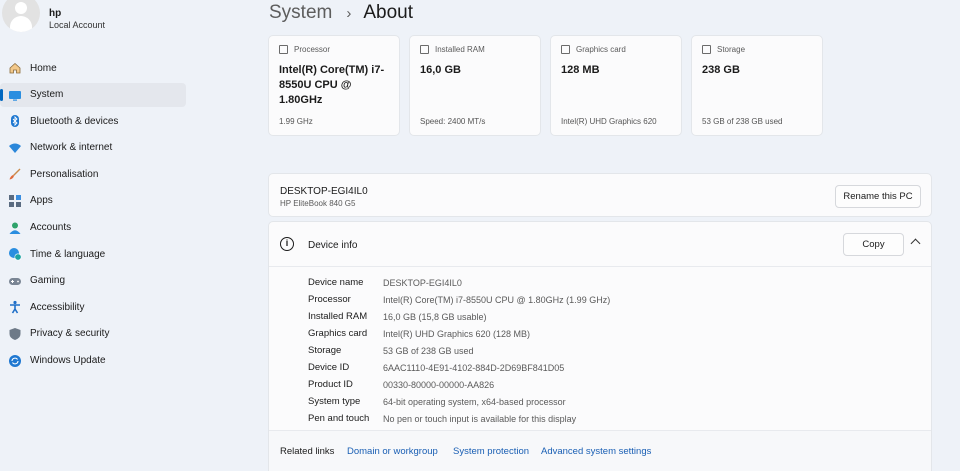 The height and width of the screenshot is (471, 960). What do you see at coordinates (300, 13) in the screenshot?
I see `breadcrumb-parent: System` at bounding box center [300, 13].